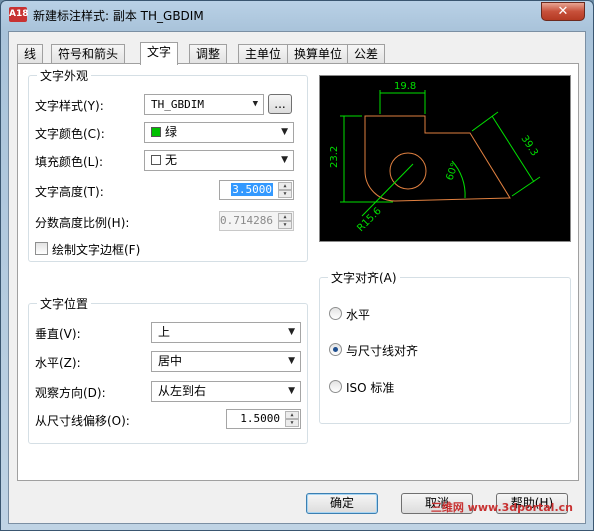  I want to click on text-placement-title: 文字位置, so click(64, 303).